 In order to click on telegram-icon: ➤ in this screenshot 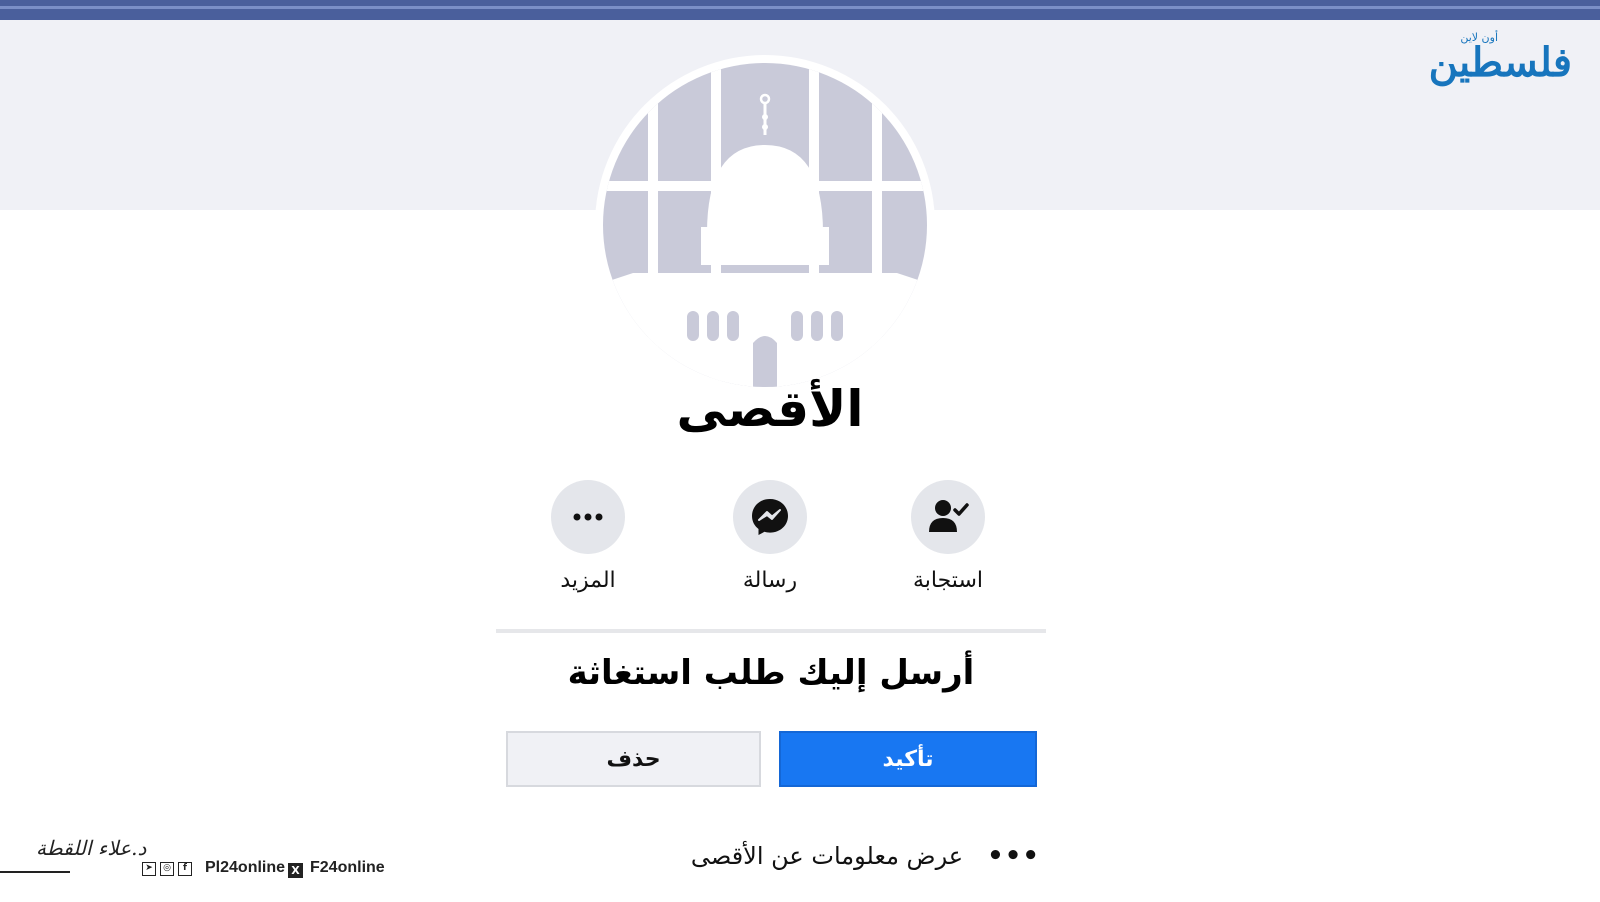, I will do `click(149, 869)`.